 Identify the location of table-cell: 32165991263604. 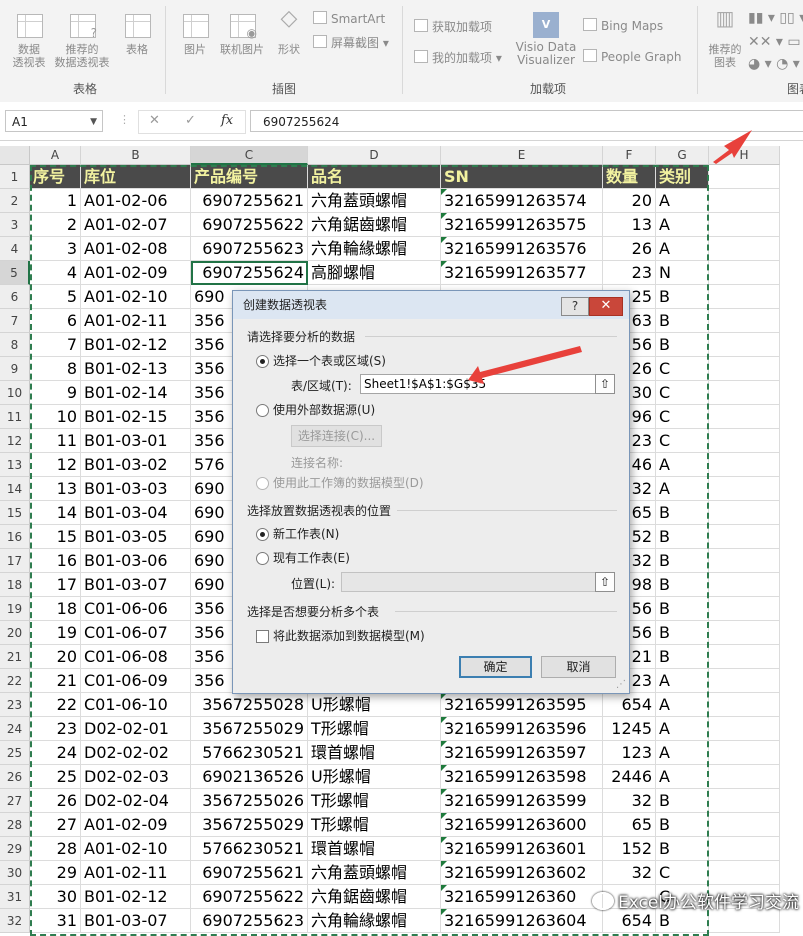
(522, 921).